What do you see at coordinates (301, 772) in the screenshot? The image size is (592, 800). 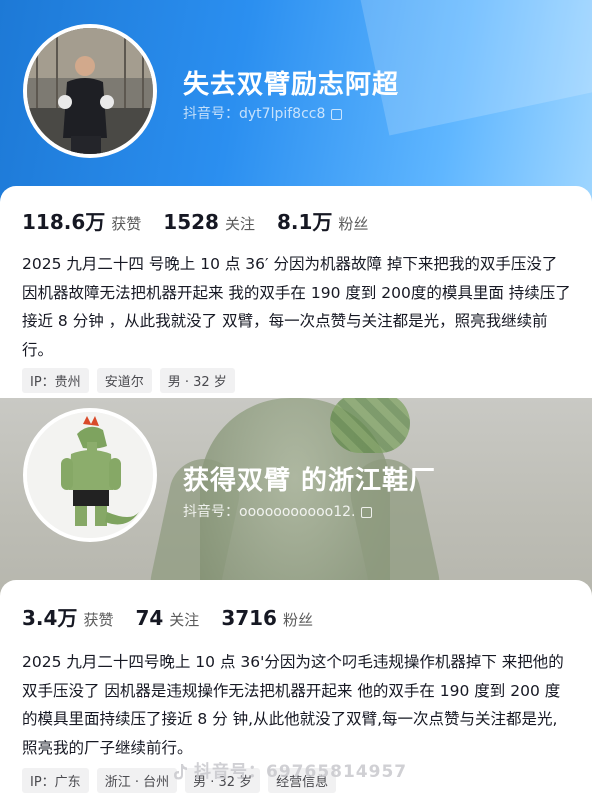 I see `watermark-text: 抖音号：69765814957` at bounding box center [301, 772].